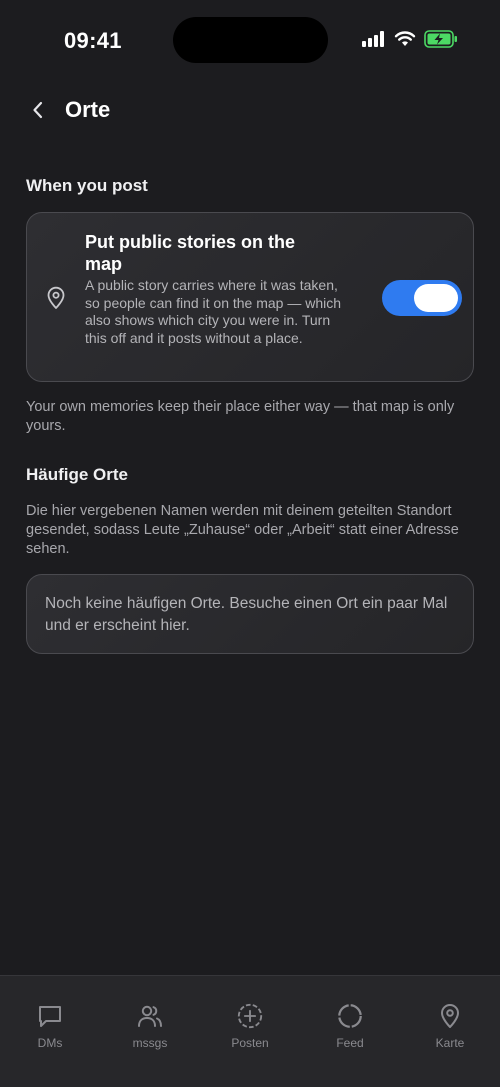 This screenshot has width=500, height=1087. Describe the element at coordinates (150, 1043) in the screenshot. I see `tab-label: mssgs` at that location.